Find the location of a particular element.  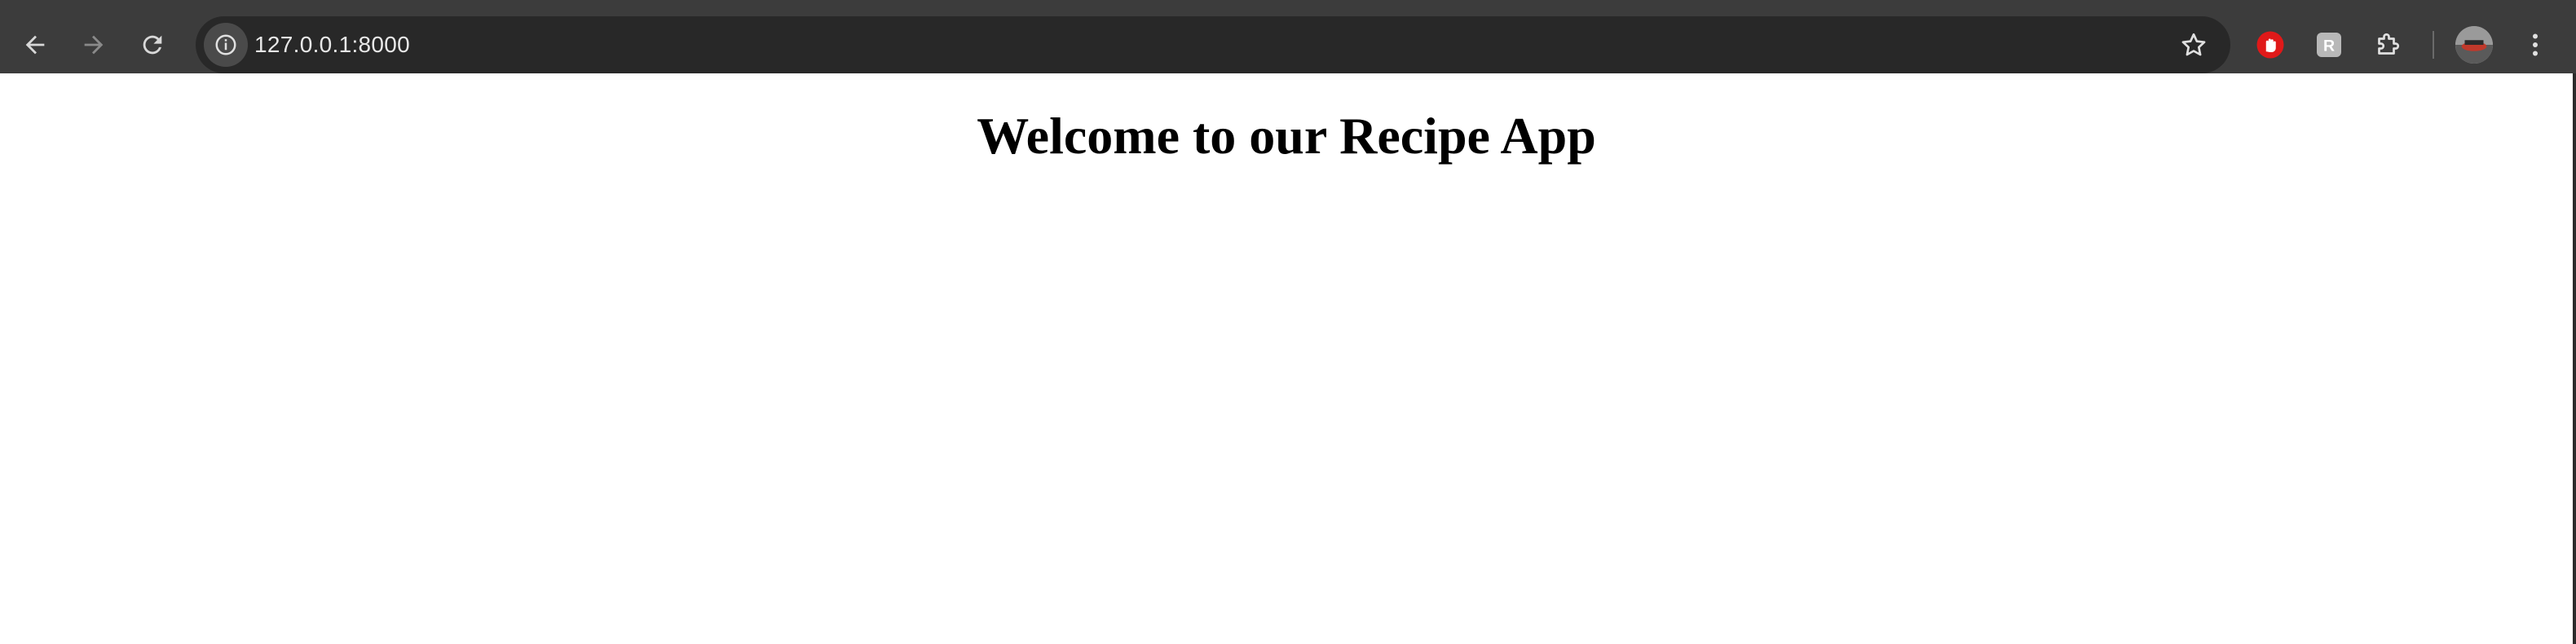

back-button is located at coordinates (35, 45).